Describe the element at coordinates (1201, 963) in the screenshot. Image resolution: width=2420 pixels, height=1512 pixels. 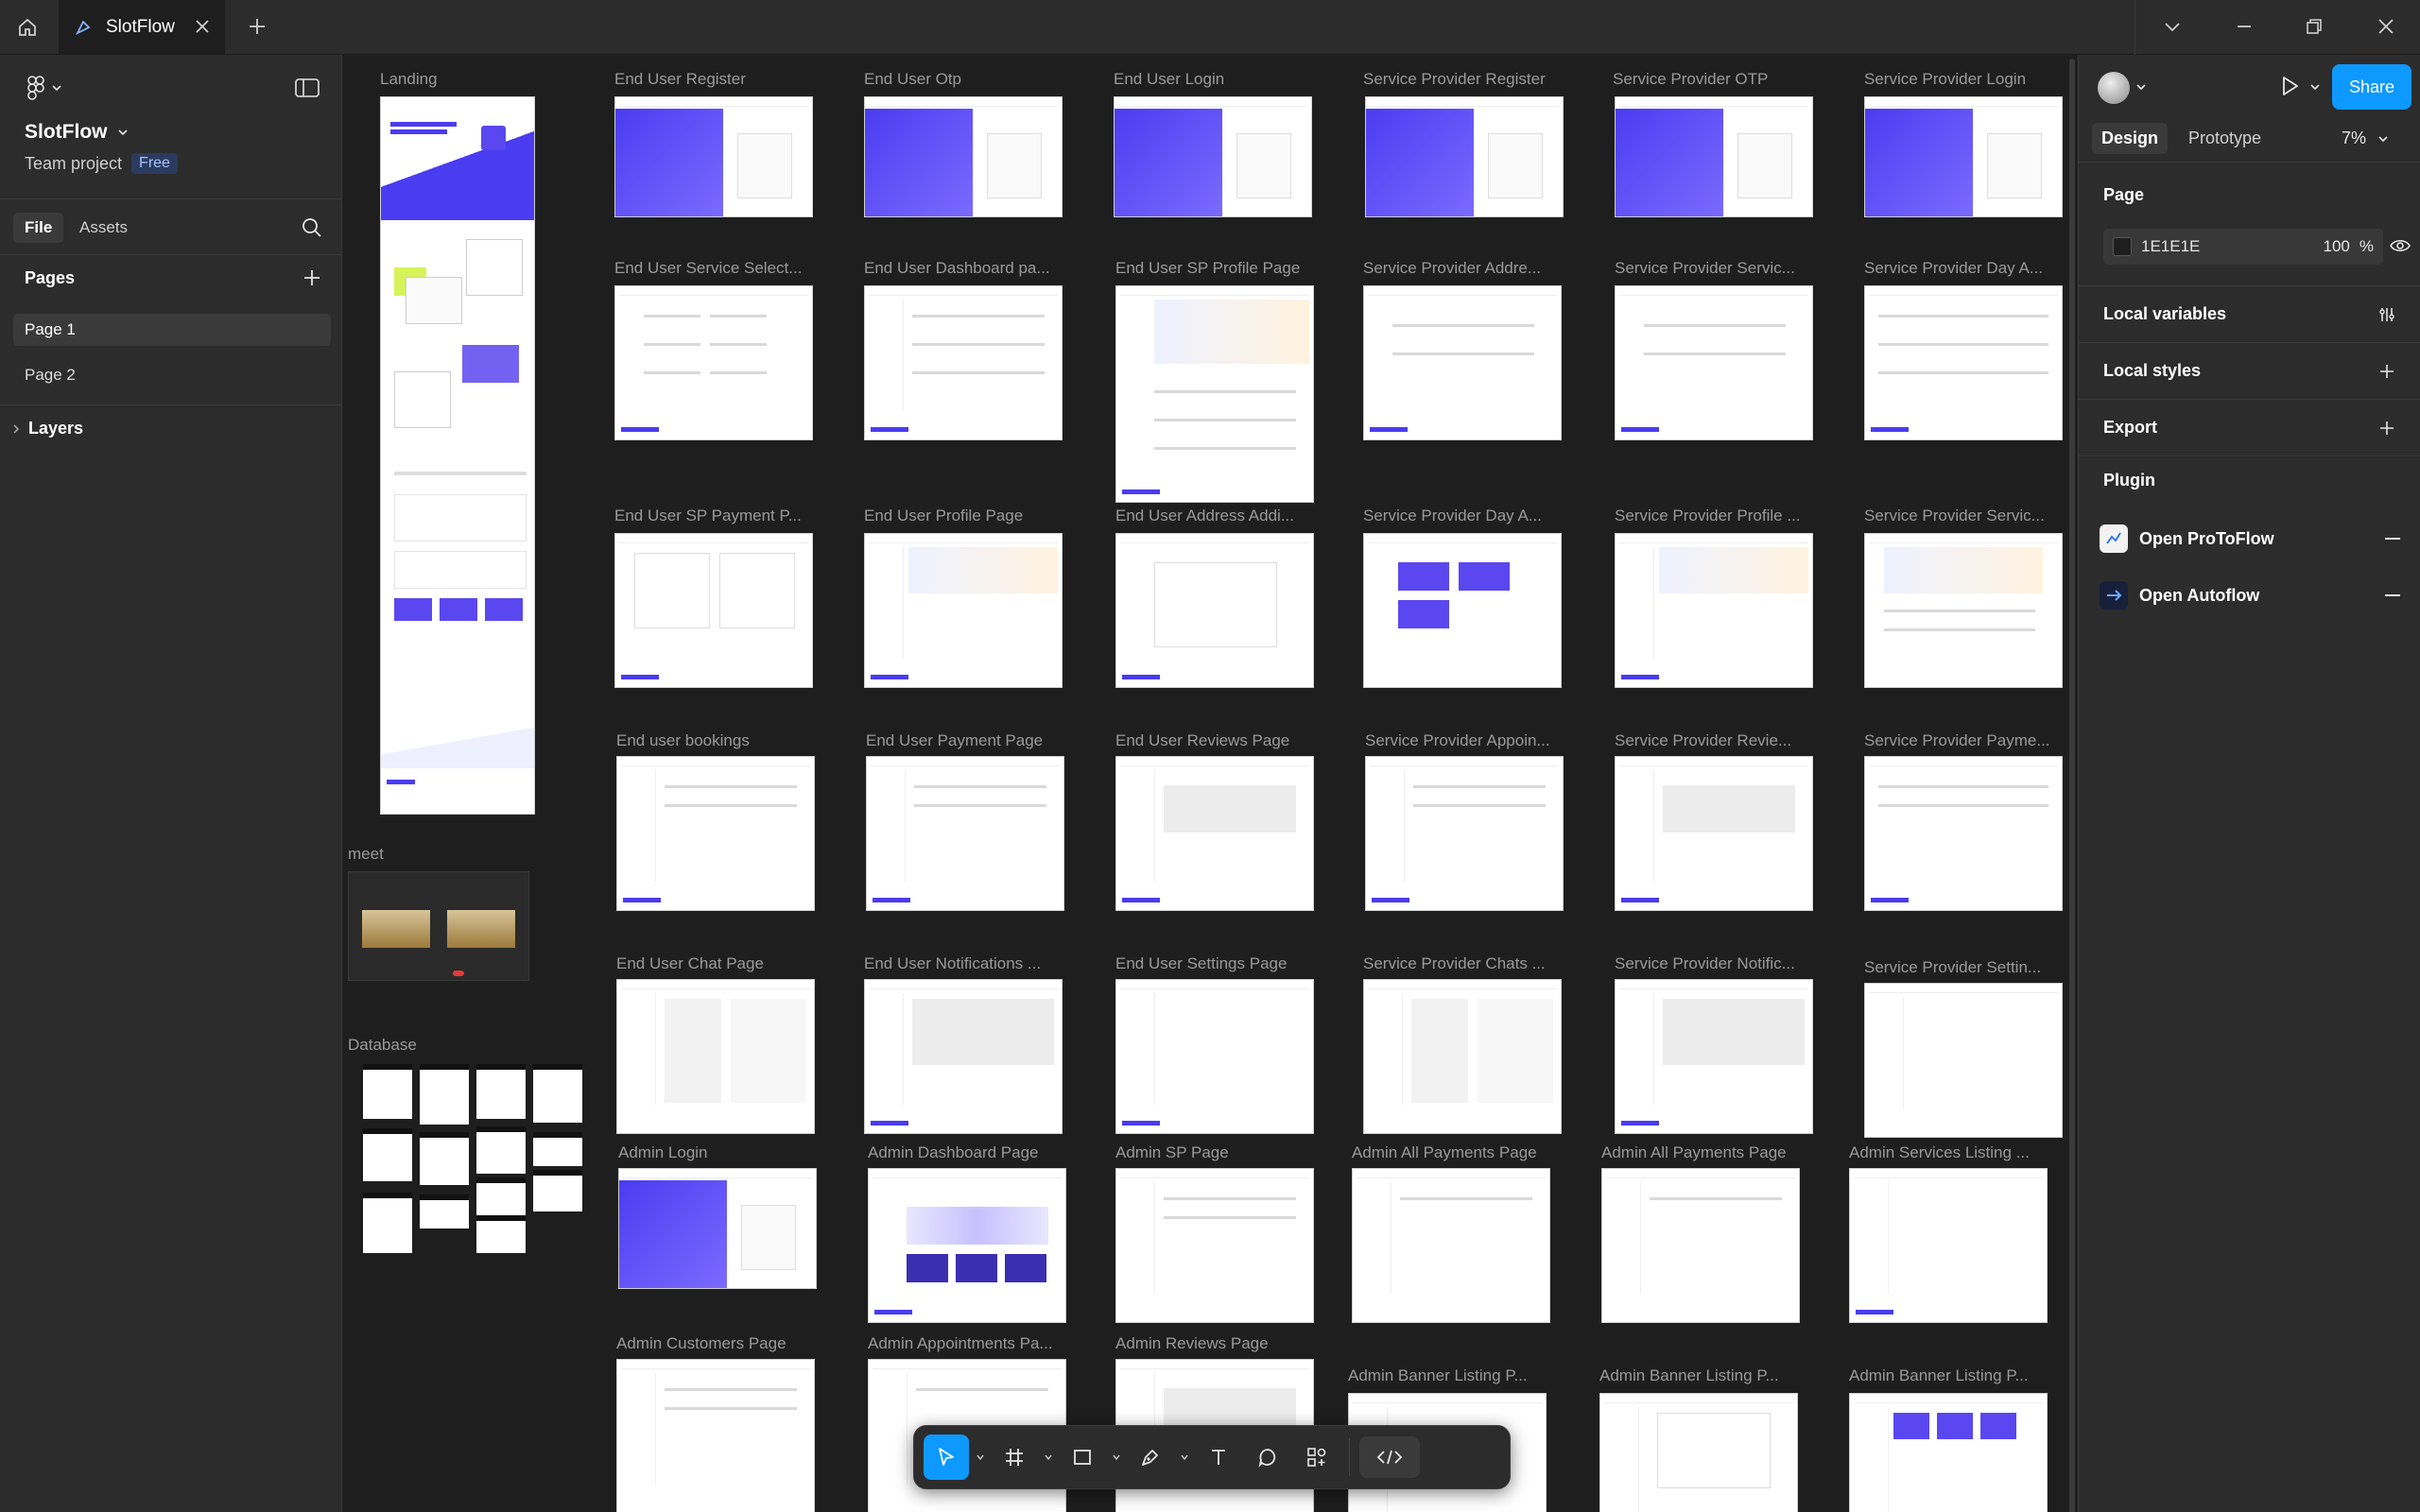
I see `frame-label: End User Settings Page` at that location.